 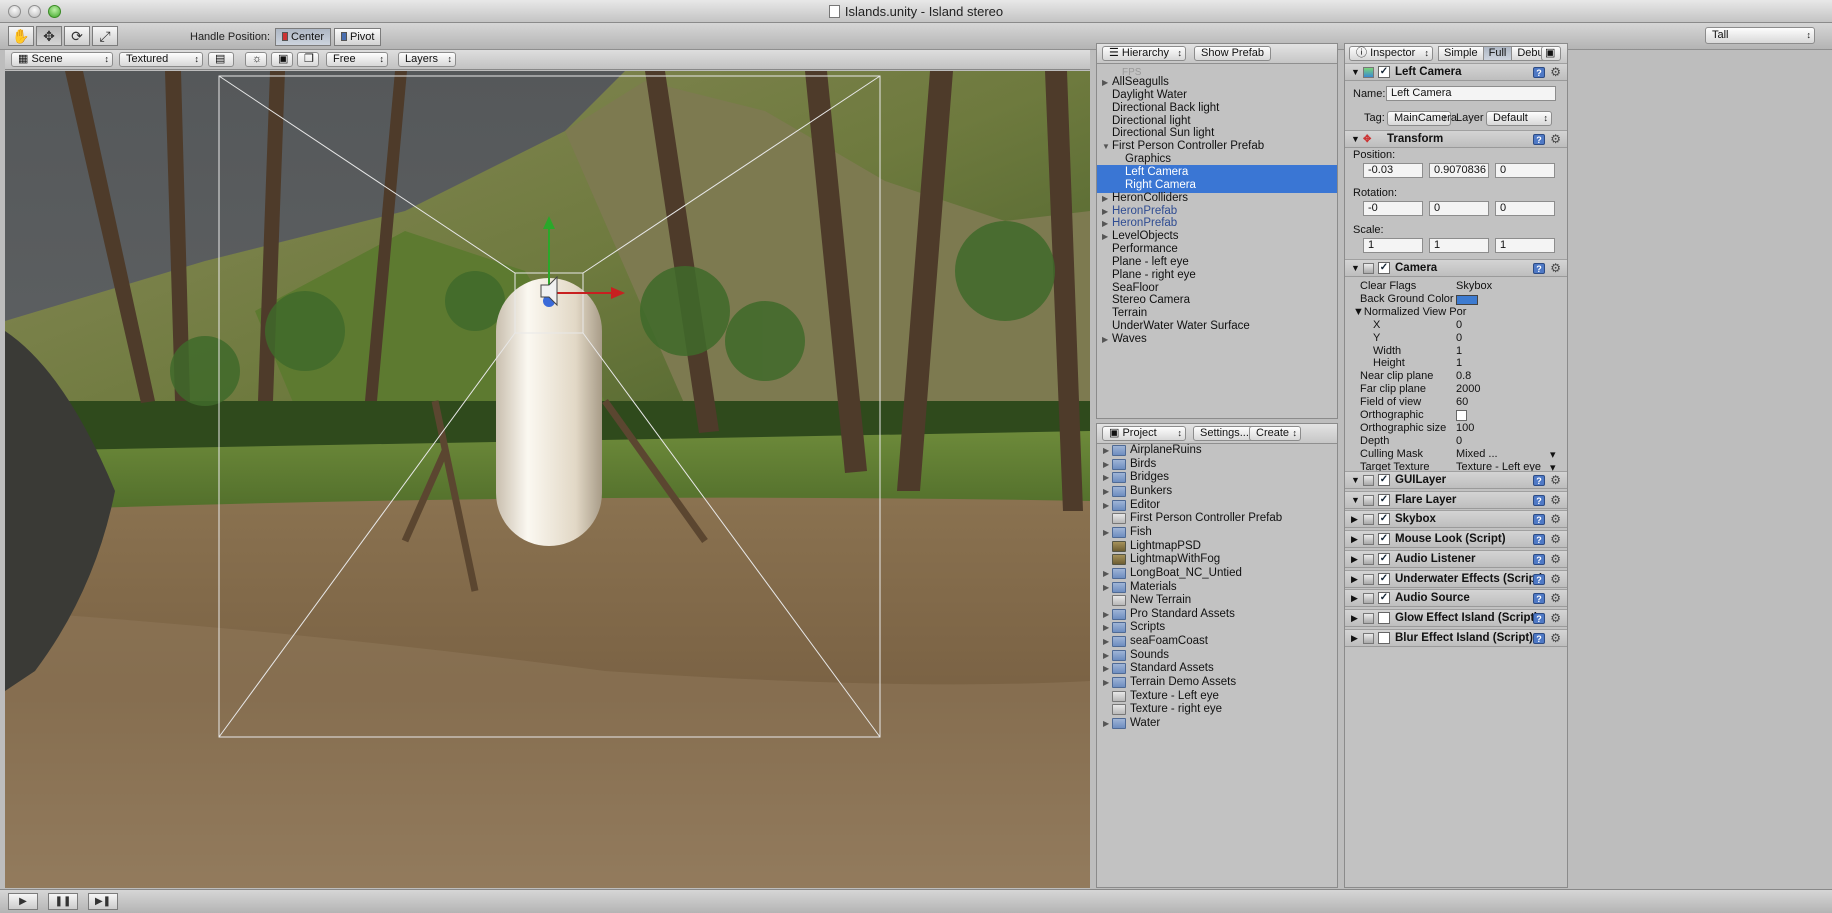 I want to click on position-x-field: -0.03, so click(x=1393, y=170).